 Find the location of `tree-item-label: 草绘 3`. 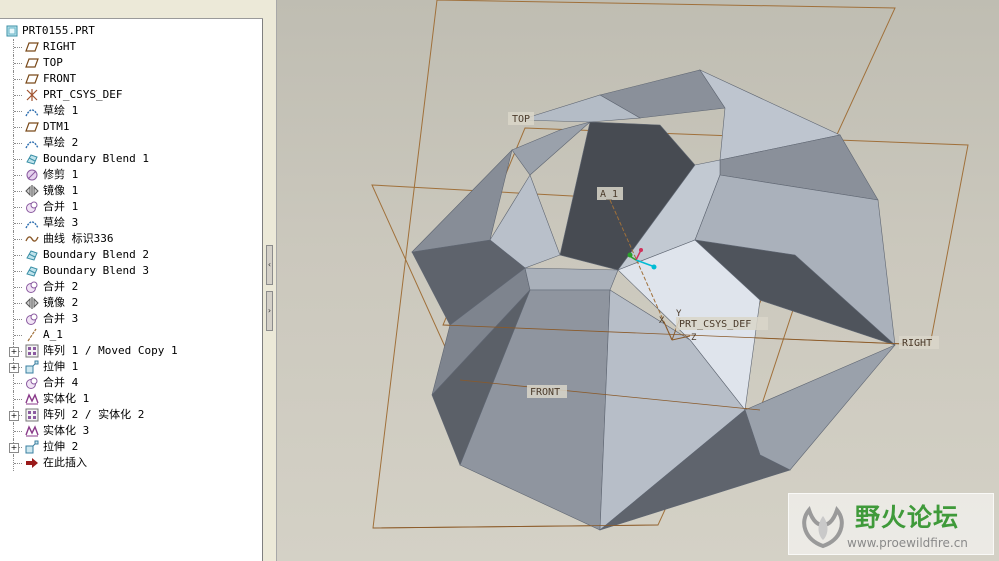

tree-item-label: 草绘 3 is located at coordinates (61, 222).